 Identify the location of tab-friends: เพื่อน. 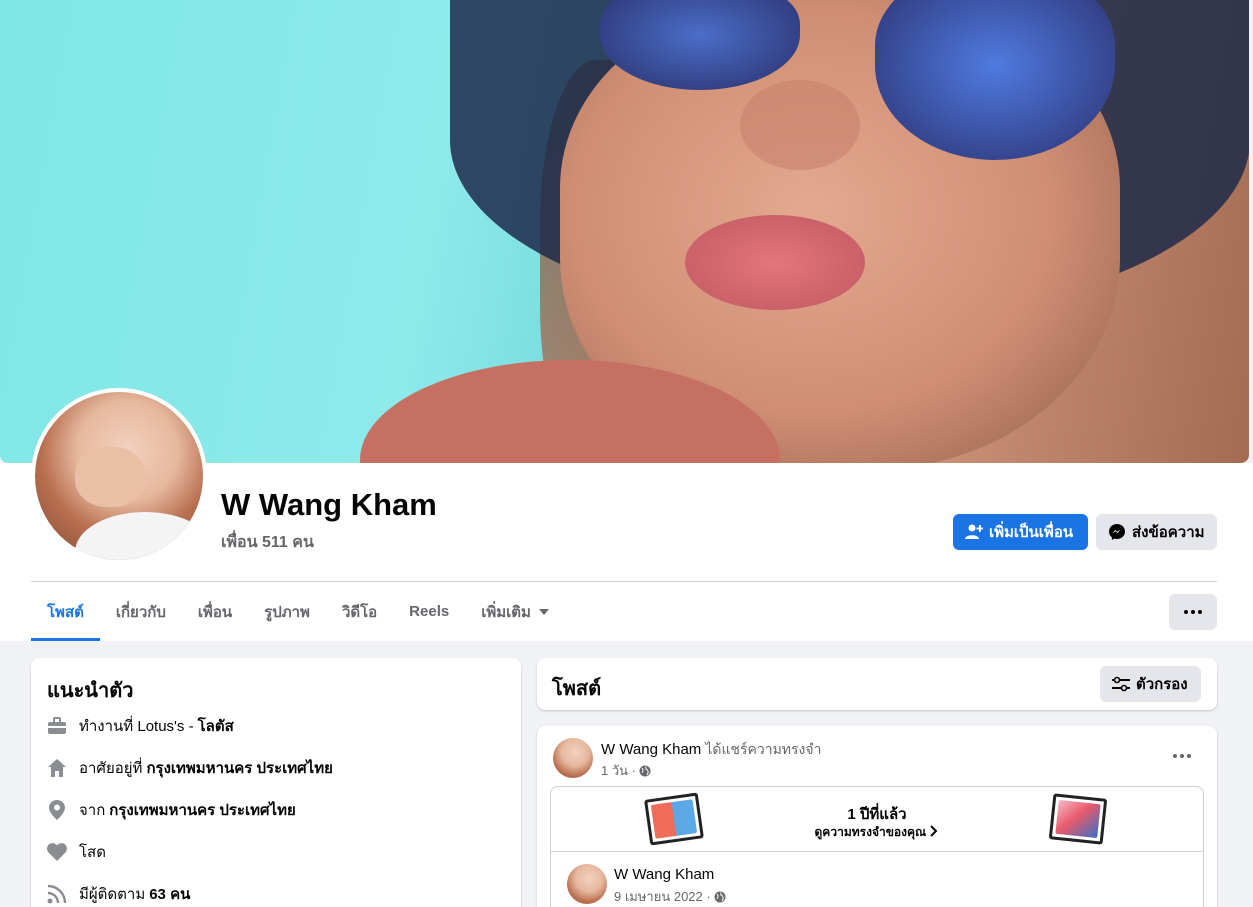
(215, 611).